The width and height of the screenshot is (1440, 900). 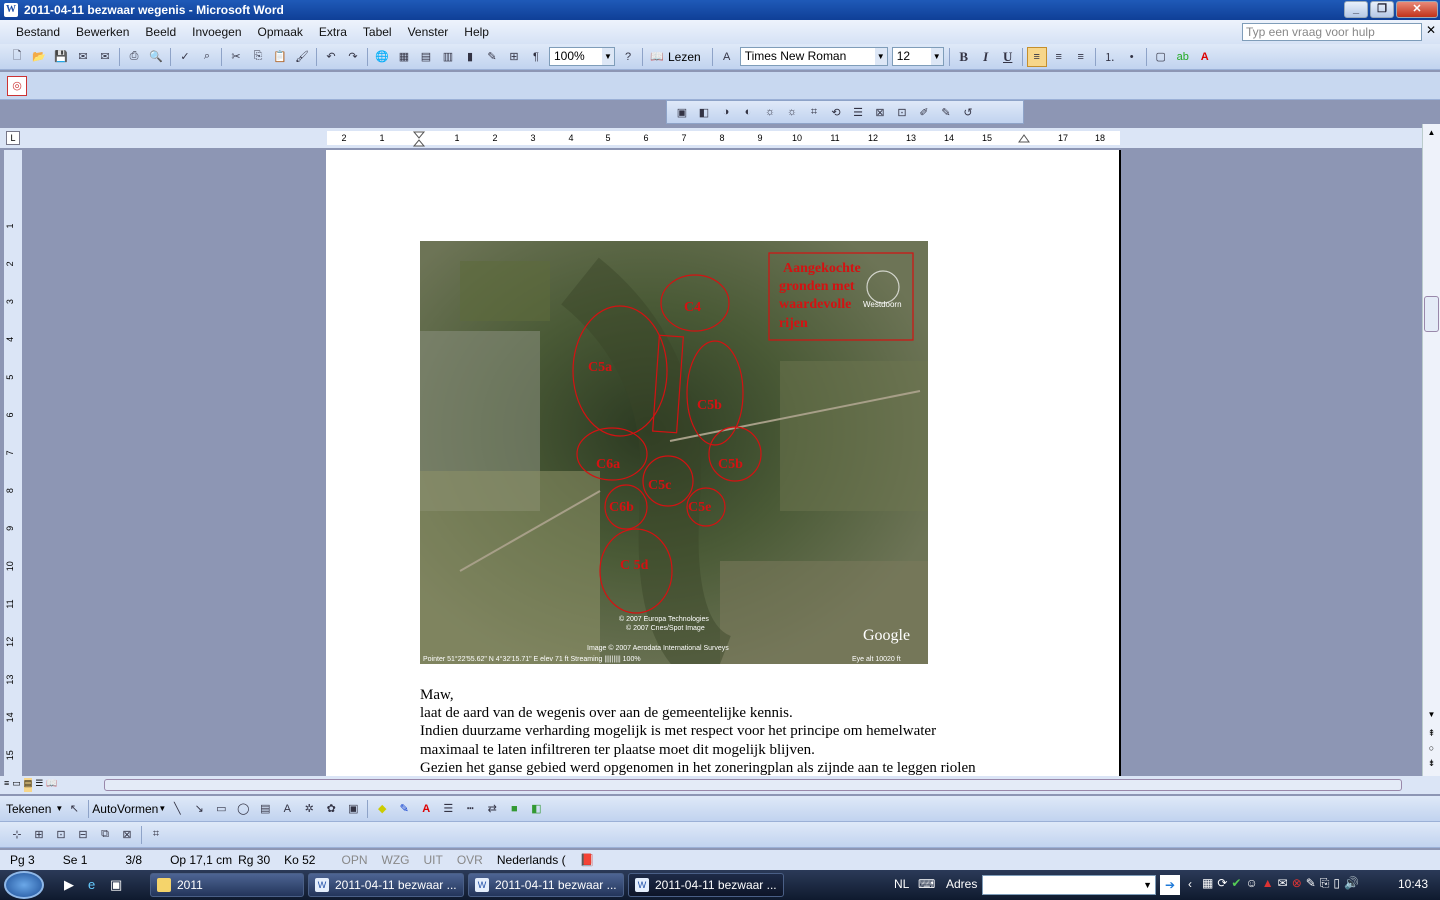 What do you see at coordinates (1297, 883) in the screenshot?
I see `tray-blocked-icon: ⊗` at bounding box center [1297, 883].